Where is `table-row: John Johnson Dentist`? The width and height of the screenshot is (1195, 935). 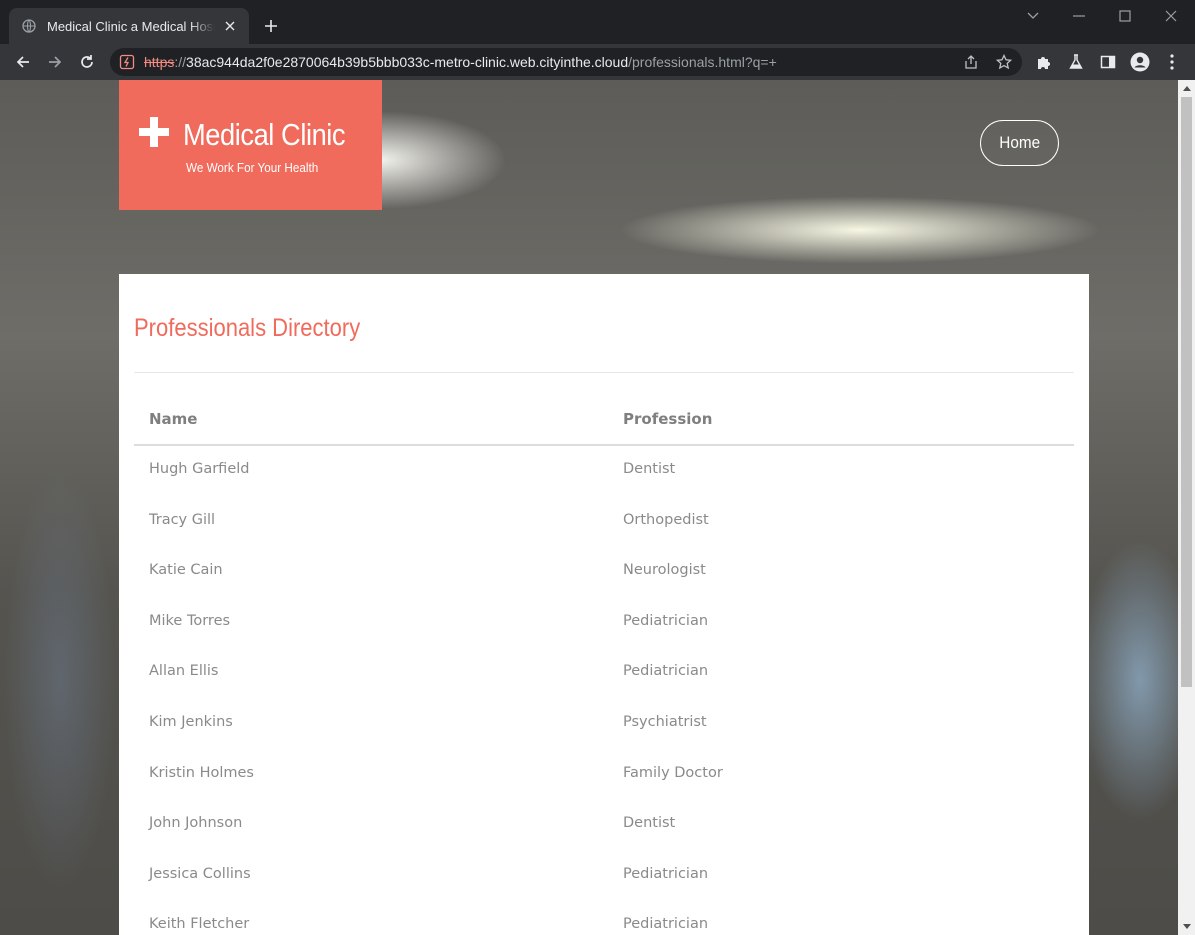 table-row: John Johnson Dentist is located at coordinates (604, 825).